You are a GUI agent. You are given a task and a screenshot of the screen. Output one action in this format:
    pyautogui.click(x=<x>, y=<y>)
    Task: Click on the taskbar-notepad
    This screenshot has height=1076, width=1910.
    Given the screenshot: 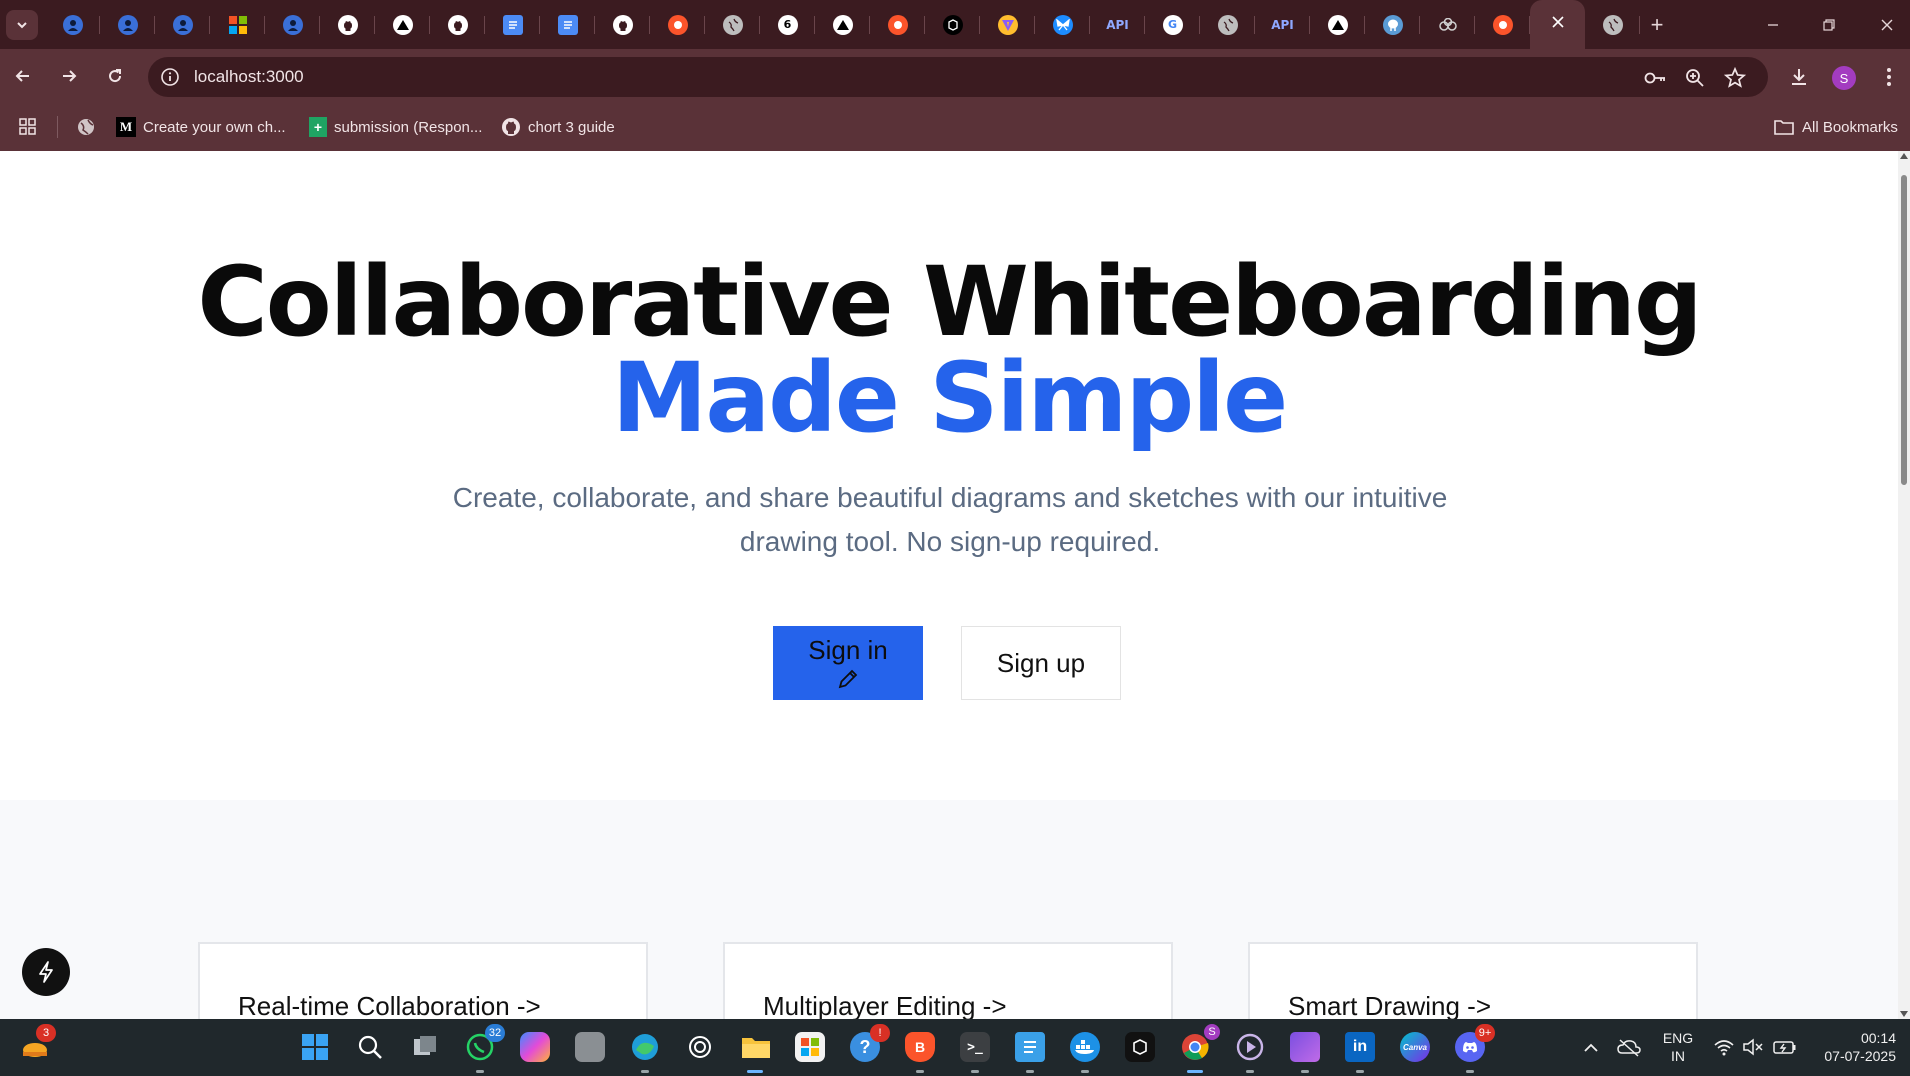 What is the action you would take?
    pyautogui.click(x=1030, y=1051)
    